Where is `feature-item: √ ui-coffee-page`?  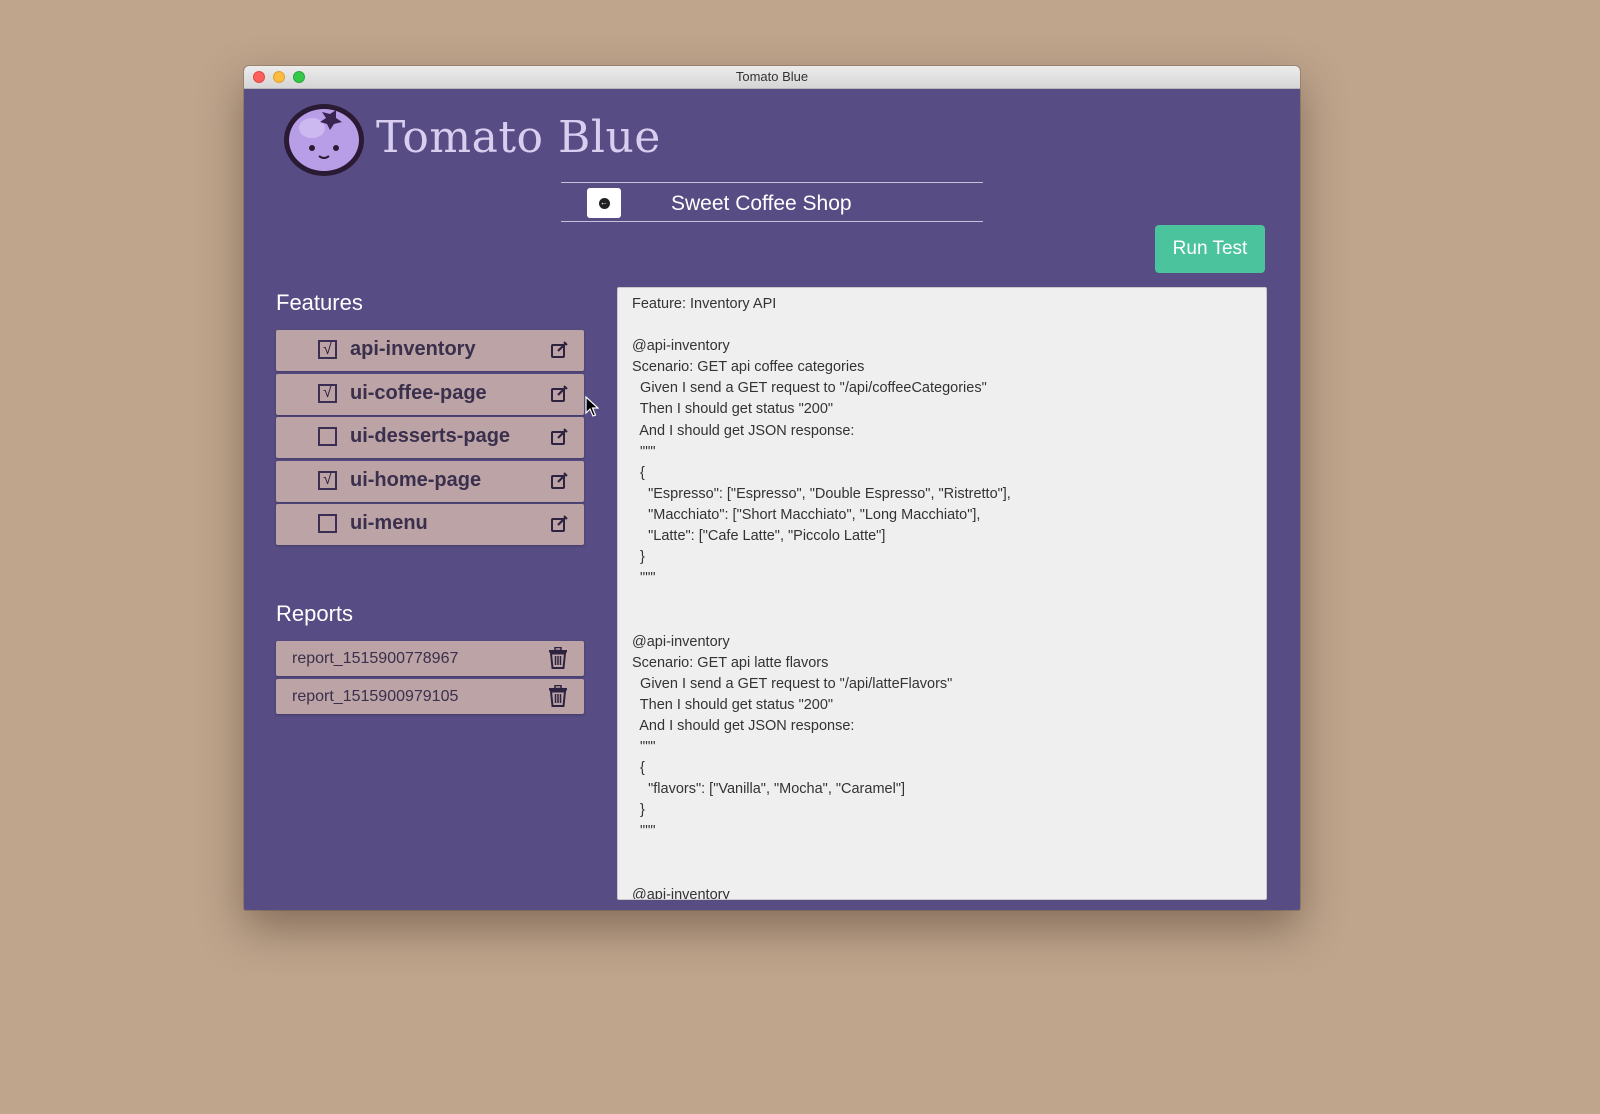 feature-item: √ ui-coffee-page is located at coordinates (430, 394).